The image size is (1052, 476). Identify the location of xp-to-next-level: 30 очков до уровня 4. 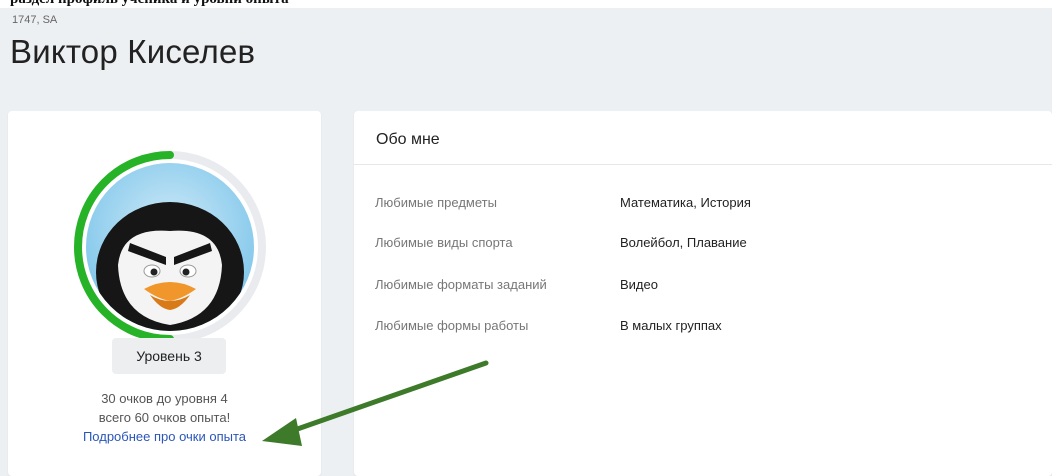
(164, 398).